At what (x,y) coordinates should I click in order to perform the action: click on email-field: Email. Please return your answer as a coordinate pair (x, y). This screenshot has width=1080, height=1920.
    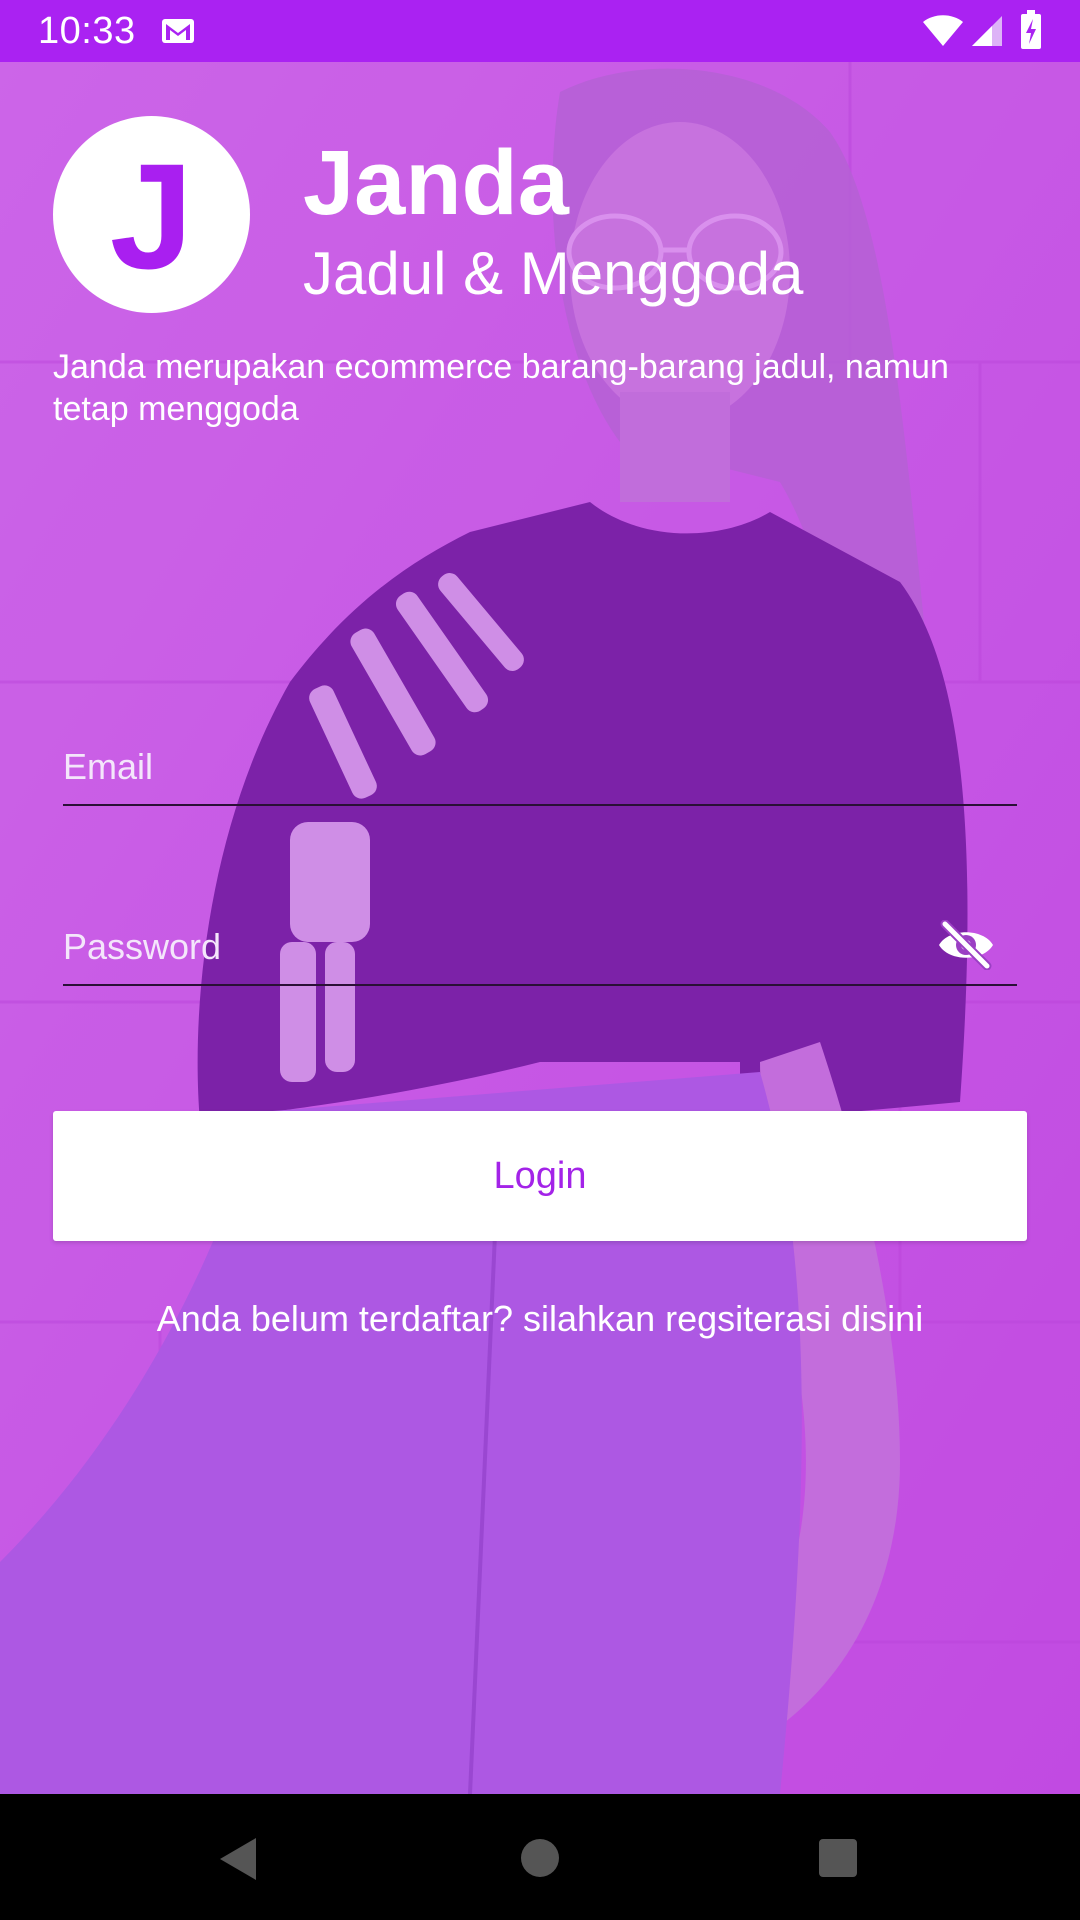
    Looking at the image, I should click on (540, 760).